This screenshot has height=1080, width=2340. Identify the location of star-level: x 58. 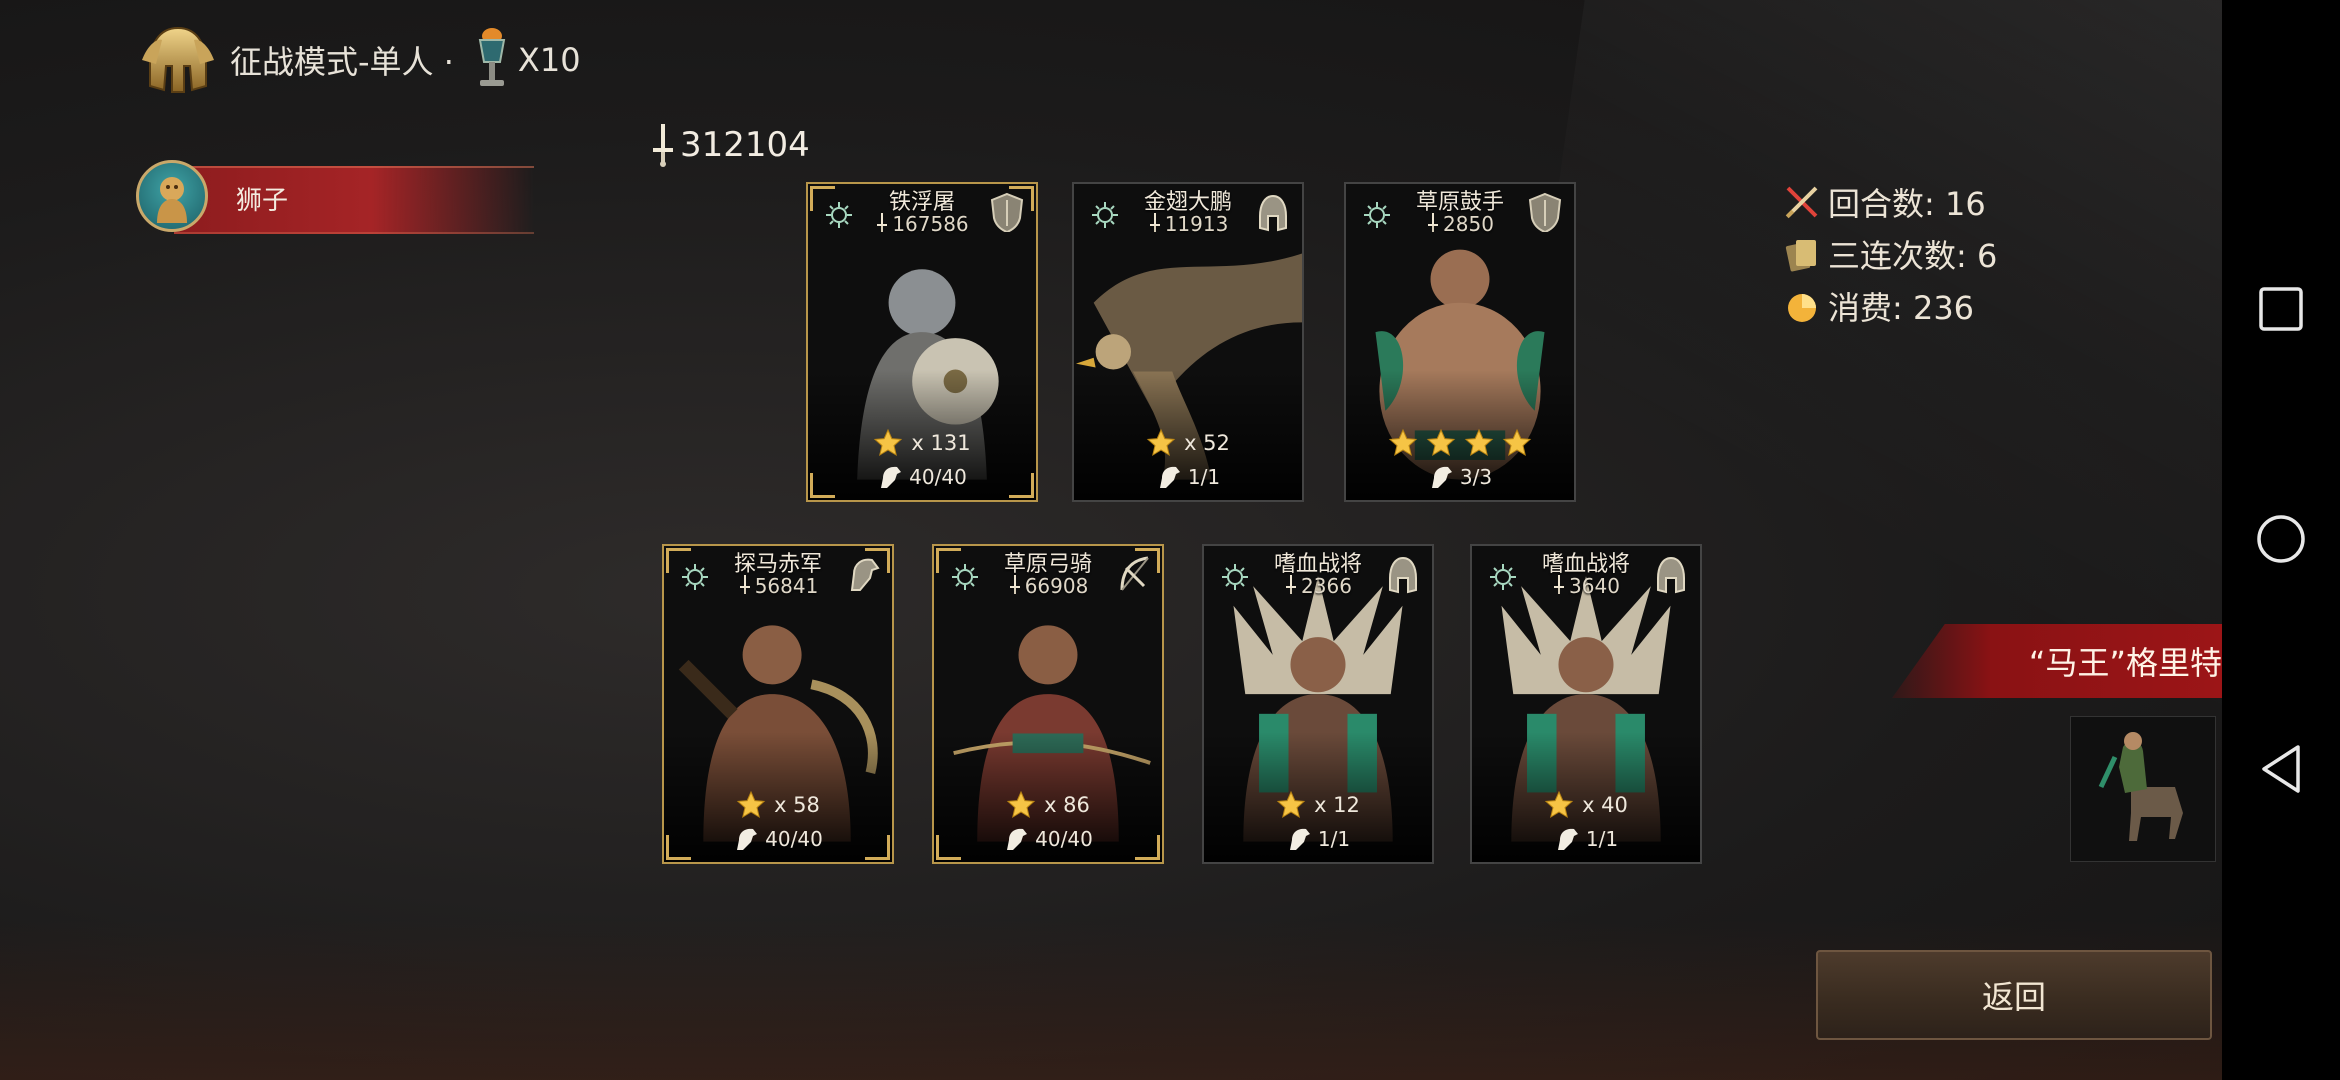
(778, 805).